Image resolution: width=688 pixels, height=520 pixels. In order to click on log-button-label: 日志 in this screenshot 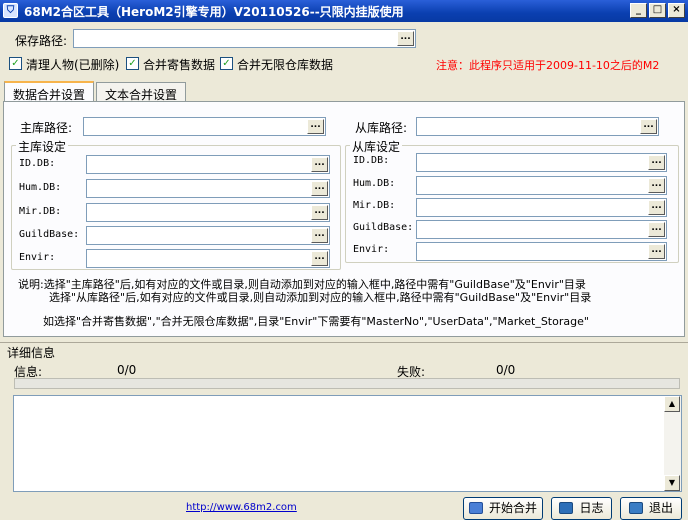, I will do `click(591, 508)`.